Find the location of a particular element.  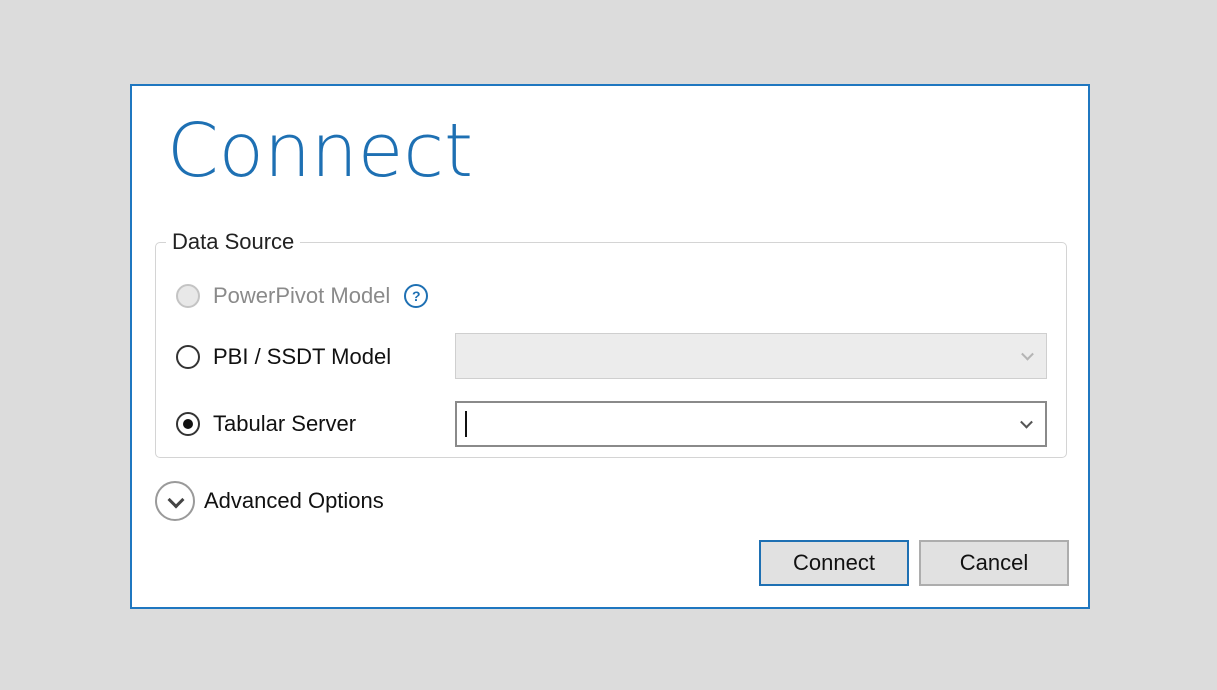

connect-button: Connect is located at coordinates (834, 563).